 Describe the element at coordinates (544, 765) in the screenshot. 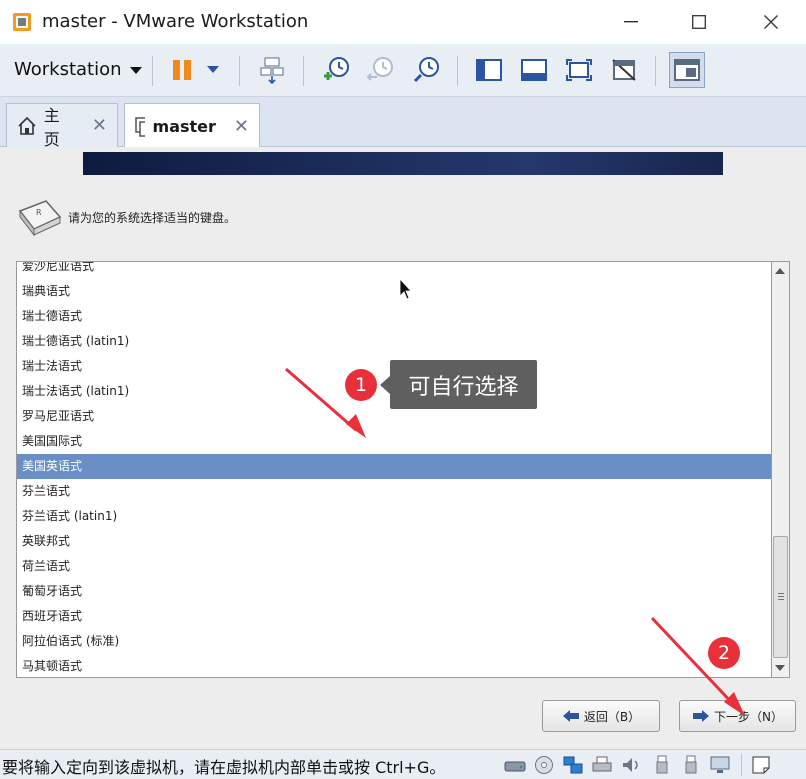

I see `cd-dvd-icon` at that location.